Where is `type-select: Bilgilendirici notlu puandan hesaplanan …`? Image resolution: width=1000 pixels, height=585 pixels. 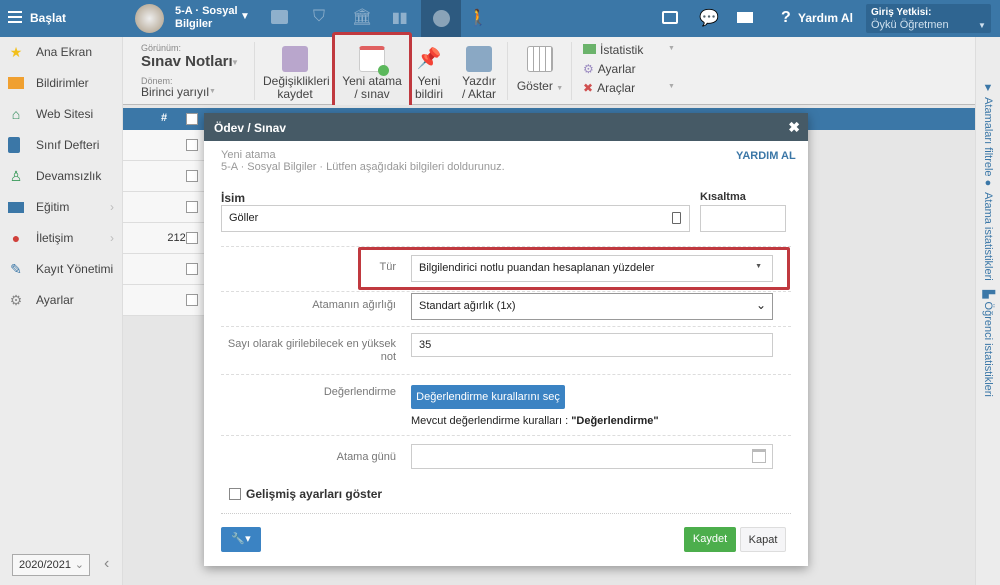
type-select: Bilgilendirici notlu puandan hesaplanan … is located at coordinates (592, 268).